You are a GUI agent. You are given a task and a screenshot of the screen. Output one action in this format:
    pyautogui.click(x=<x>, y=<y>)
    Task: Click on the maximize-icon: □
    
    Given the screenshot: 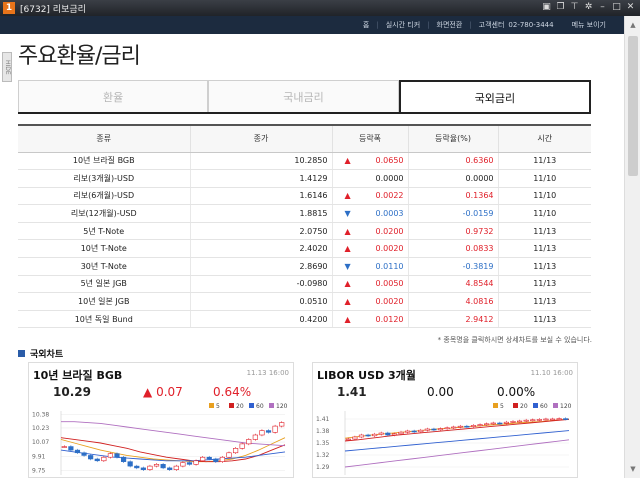 What is the action you would take?
    pyautogui.click(x=616, y=7)
    